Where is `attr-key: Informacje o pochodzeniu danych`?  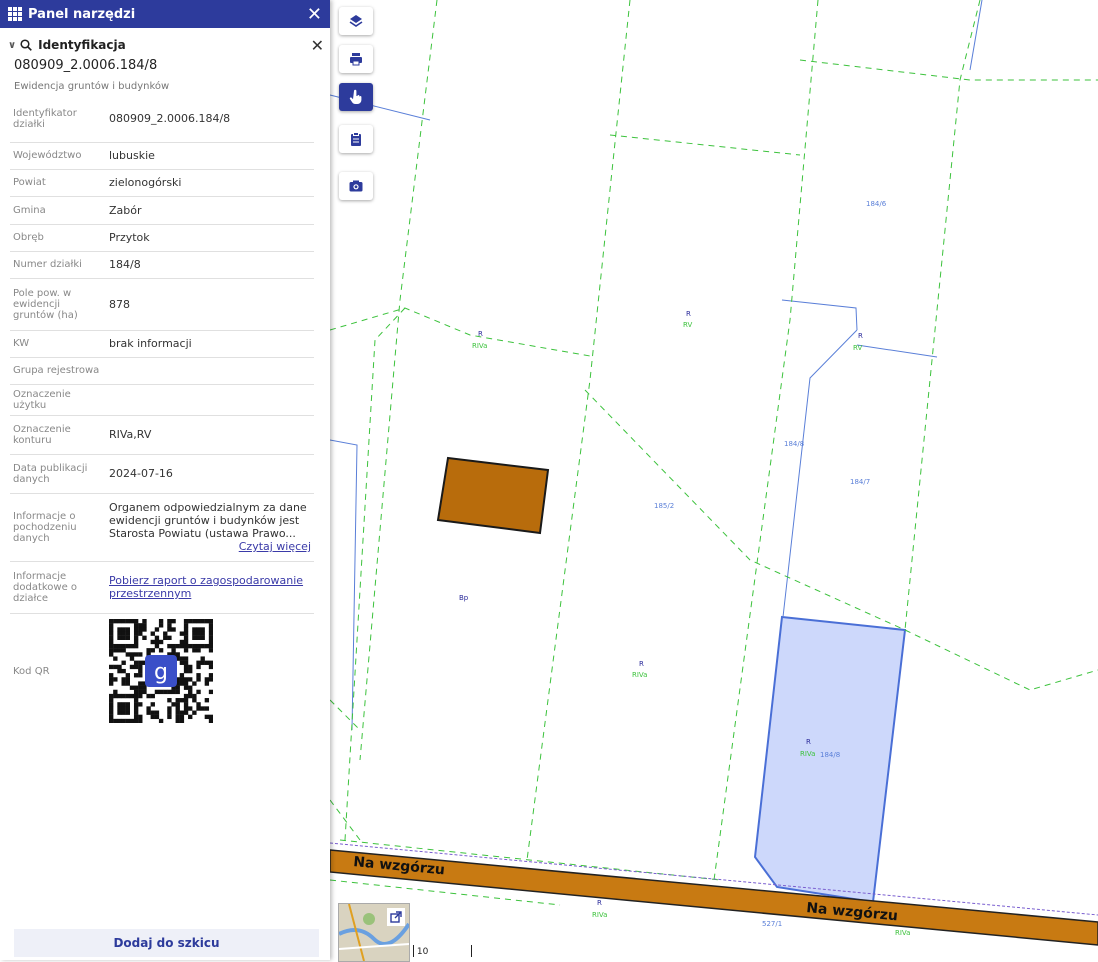
attr-key: Informacje o pochodzeniu danych is located at coordinates (58, 527).